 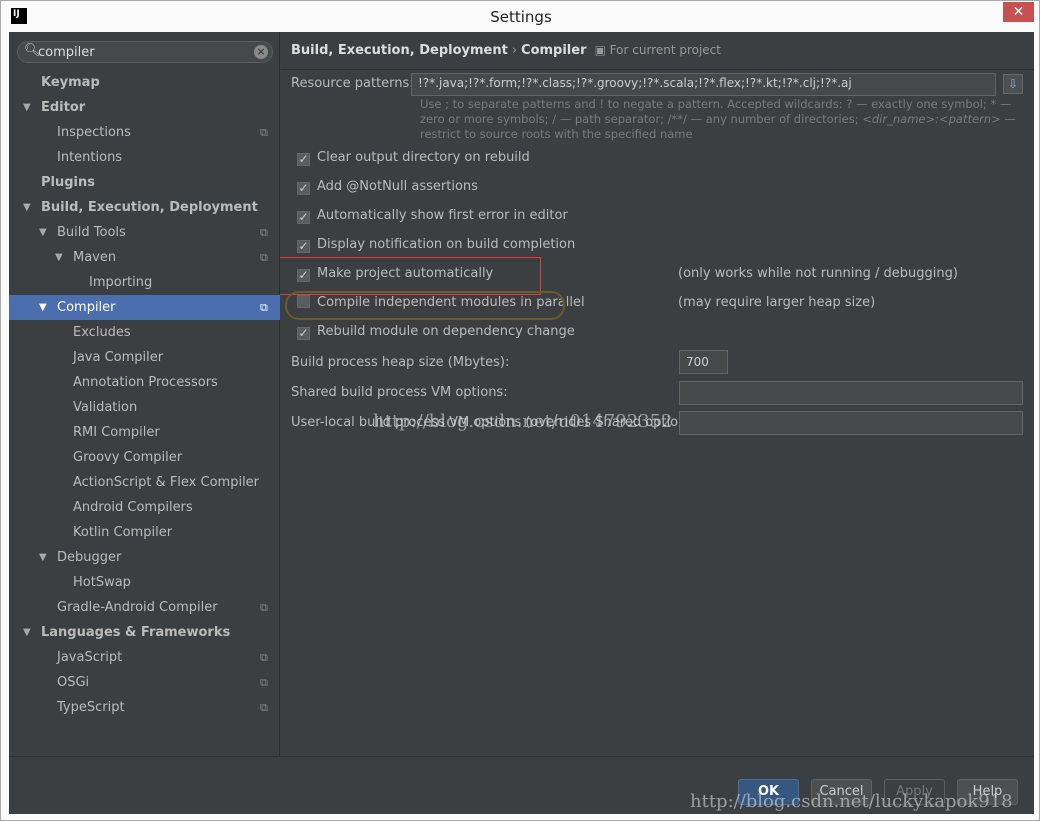 I want to click on option-label: Automatically show first error in editor, so click(x=442, y=215).